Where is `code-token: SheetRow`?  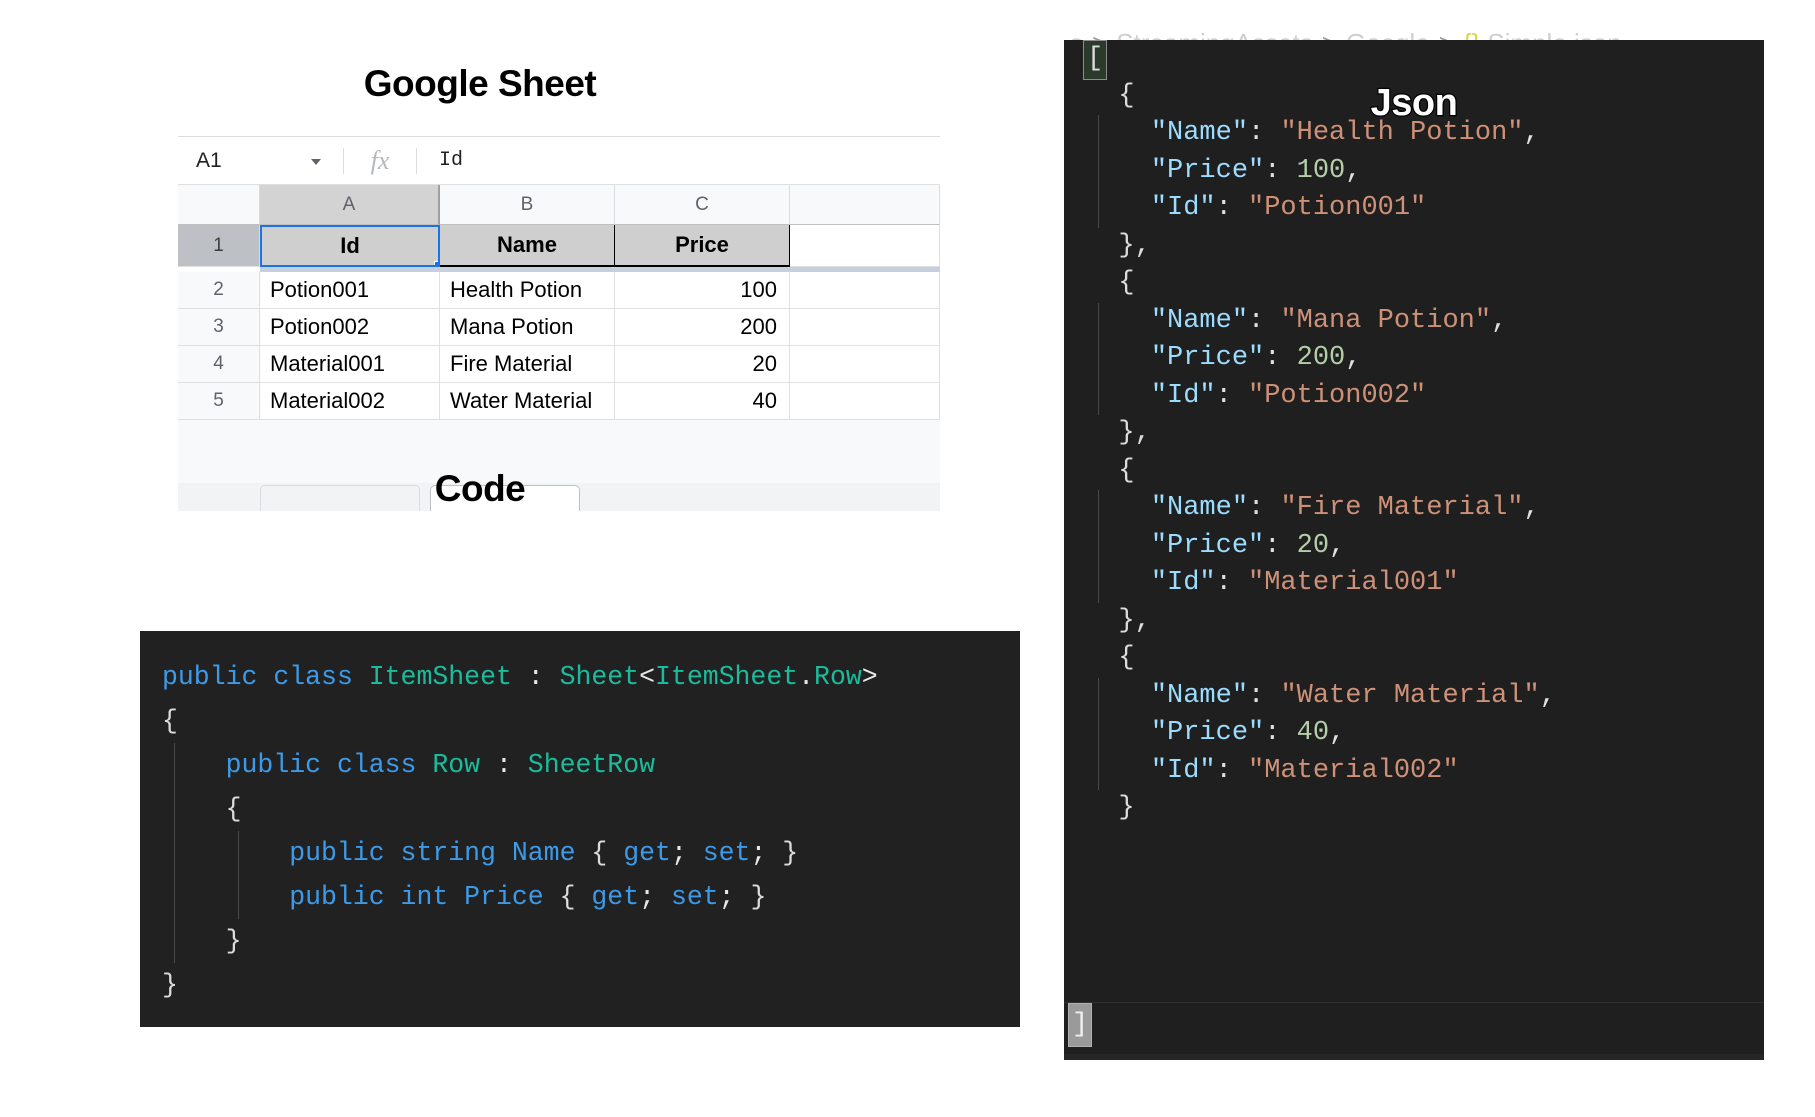 code-token: SheetRow is located at coordinates (591, 765).